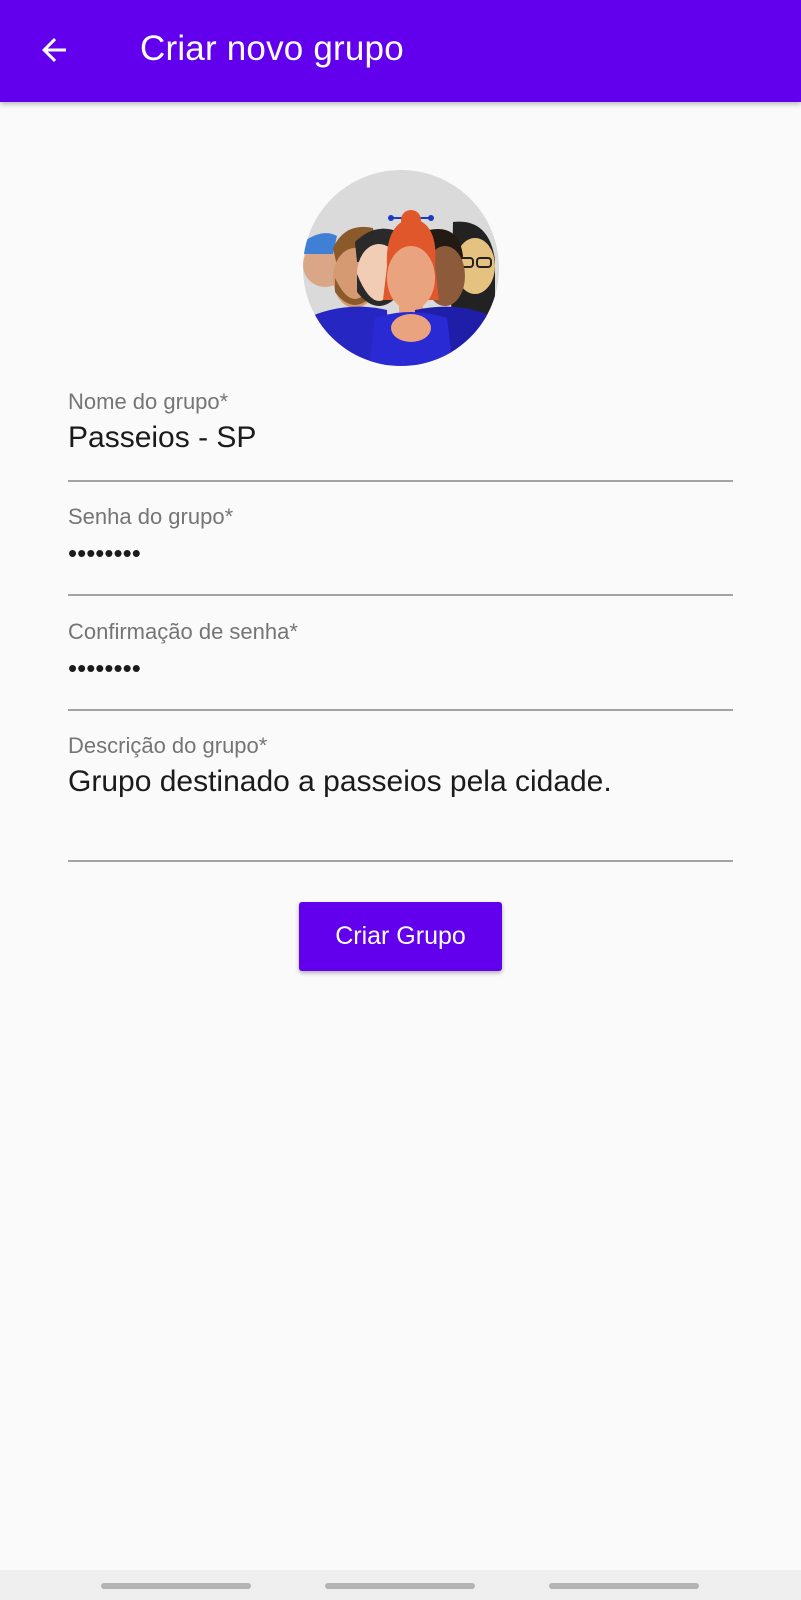 The image size is (801, 1600). What do you see at coordinates (162, 438) in the screenshot?
I see `group-name-input: Passeios - SP` at bounding box center [162, 438].